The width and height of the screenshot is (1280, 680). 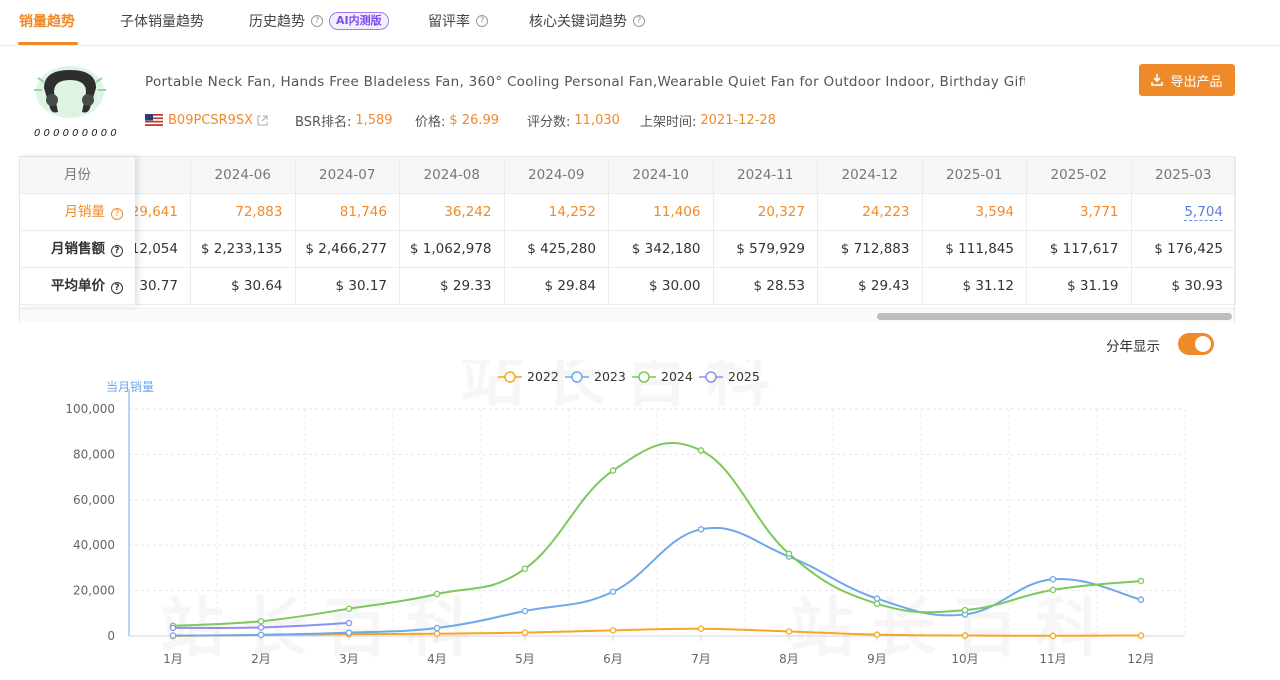 I want to click on legend-label: 2024, so click(x=677, y=376).